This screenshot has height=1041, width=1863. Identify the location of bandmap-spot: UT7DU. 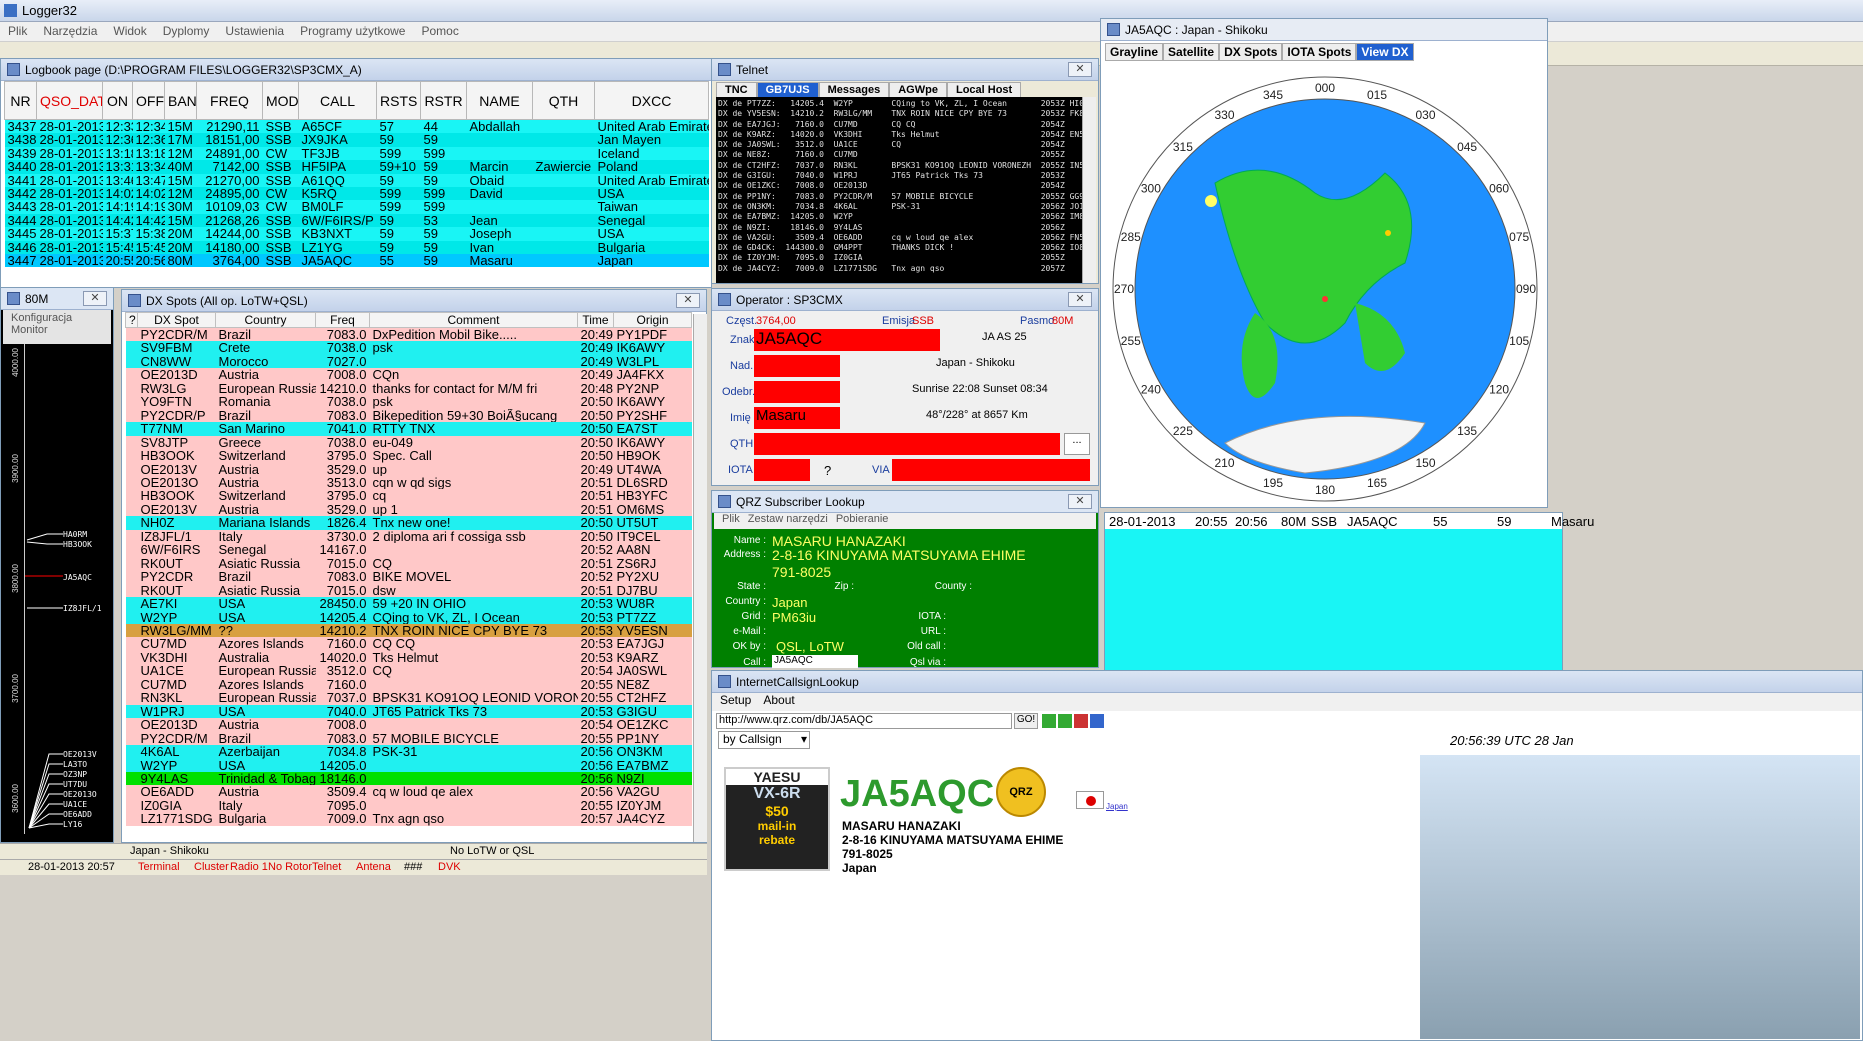
(75, 784).